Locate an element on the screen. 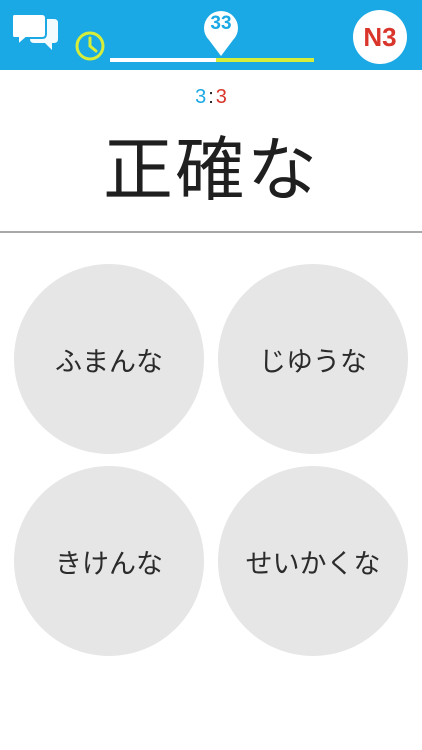 The height and width of the screenshot is (750, 422). chat-bubbles-icon is located at coordinates (35, 35).